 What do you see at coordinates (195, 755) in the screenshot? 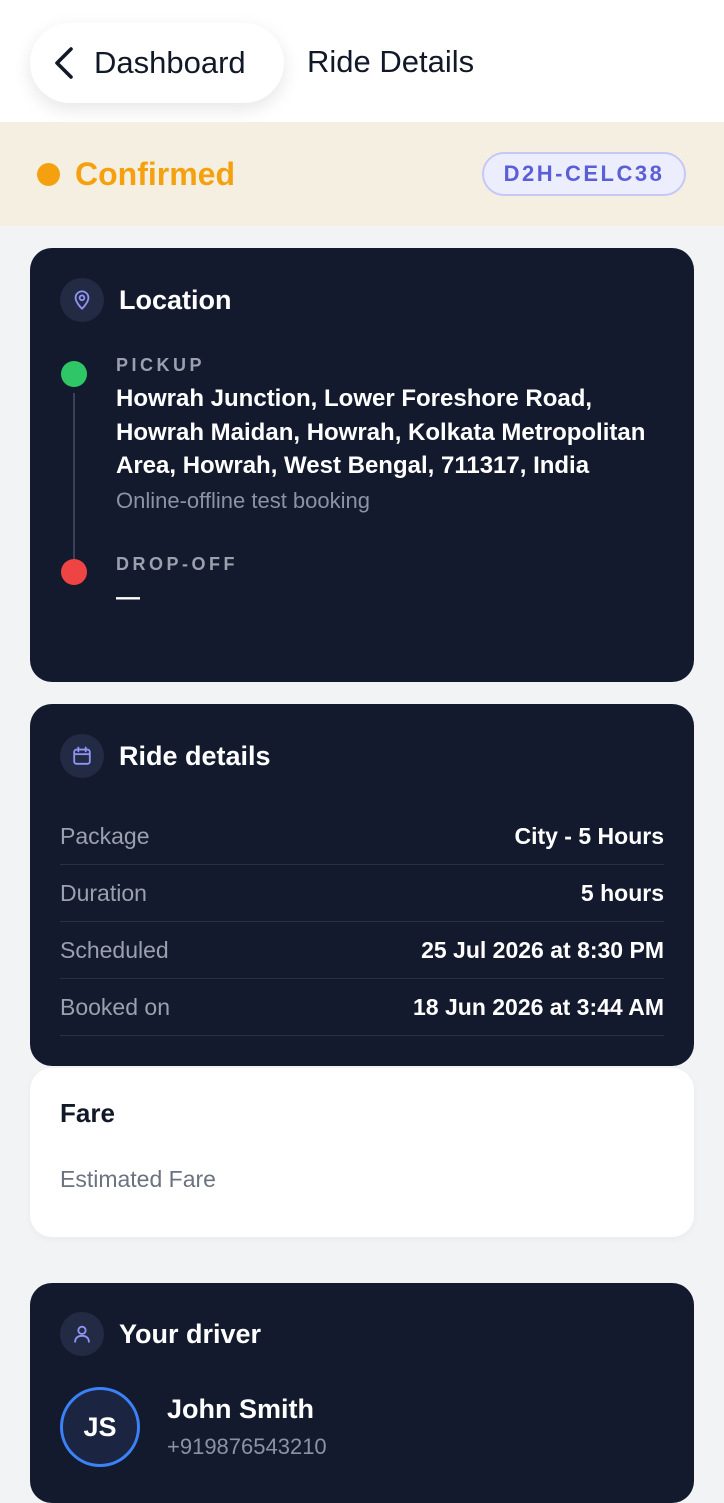
I see `ride-details-card-title: Ride details` at bounding box center [195, 755].